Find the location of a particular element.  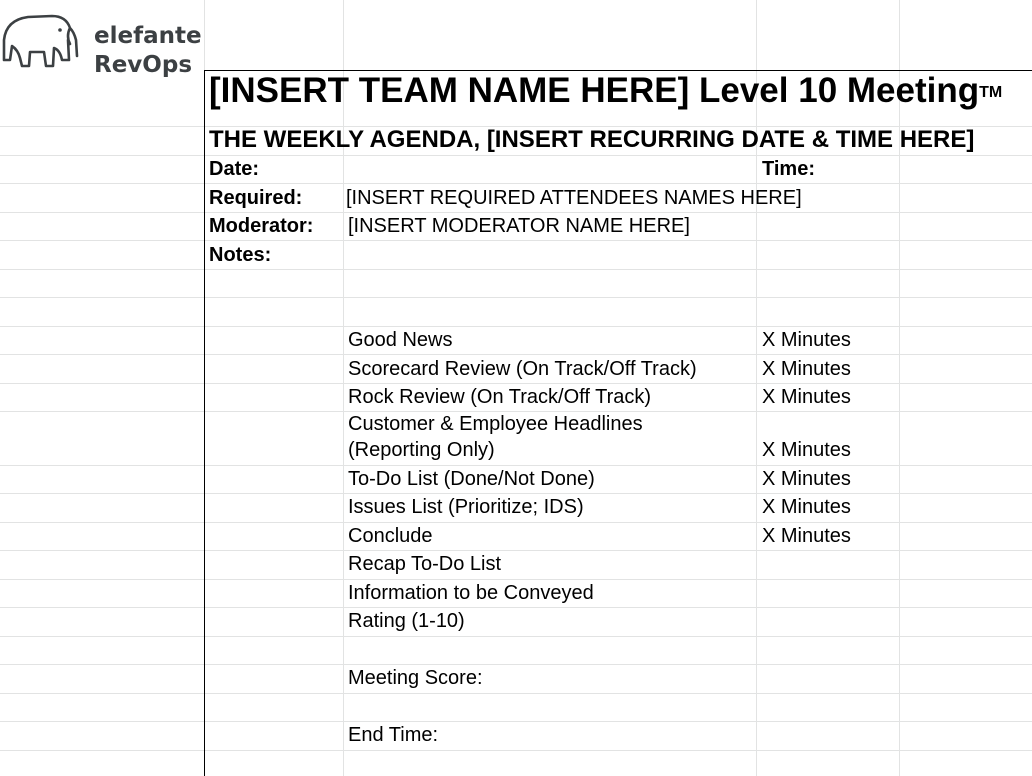

agenda-item: Good News is located at coordinates (400, 340).